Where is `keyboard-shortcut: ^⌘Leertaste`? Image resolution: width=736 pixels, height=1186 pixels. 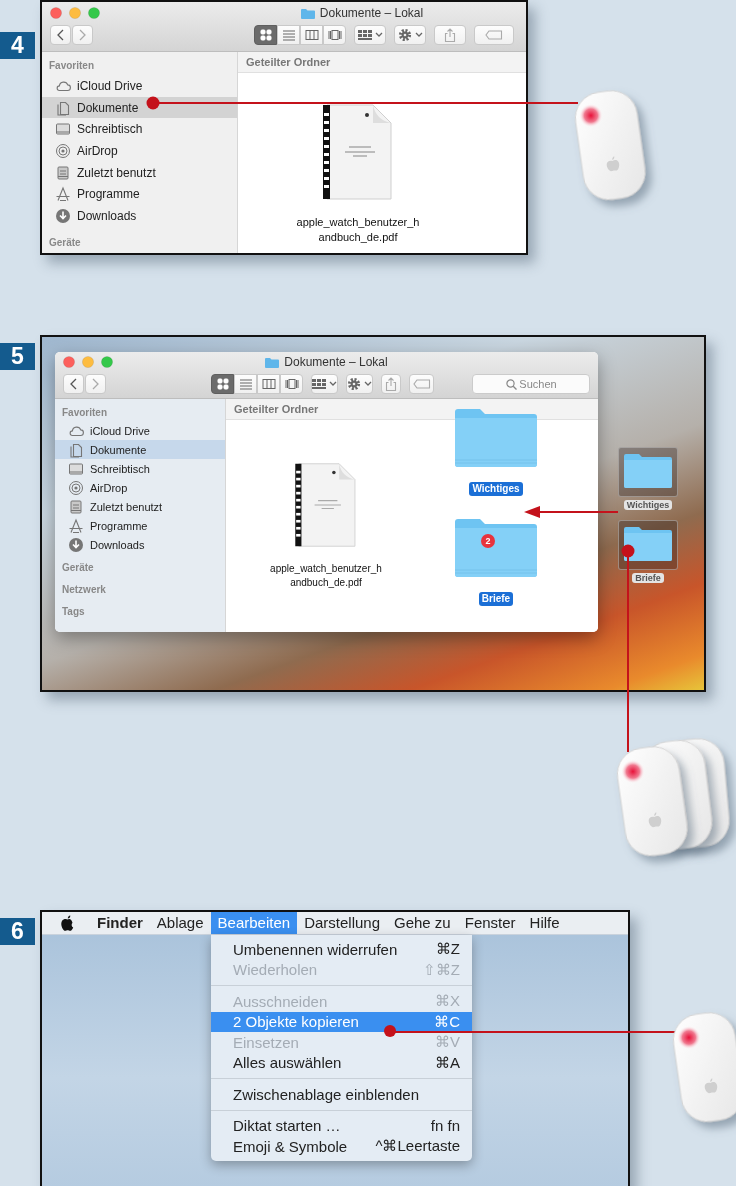 keyboard-shortcut: ^⌘Leertaste is located at coordinates (417, 1146).